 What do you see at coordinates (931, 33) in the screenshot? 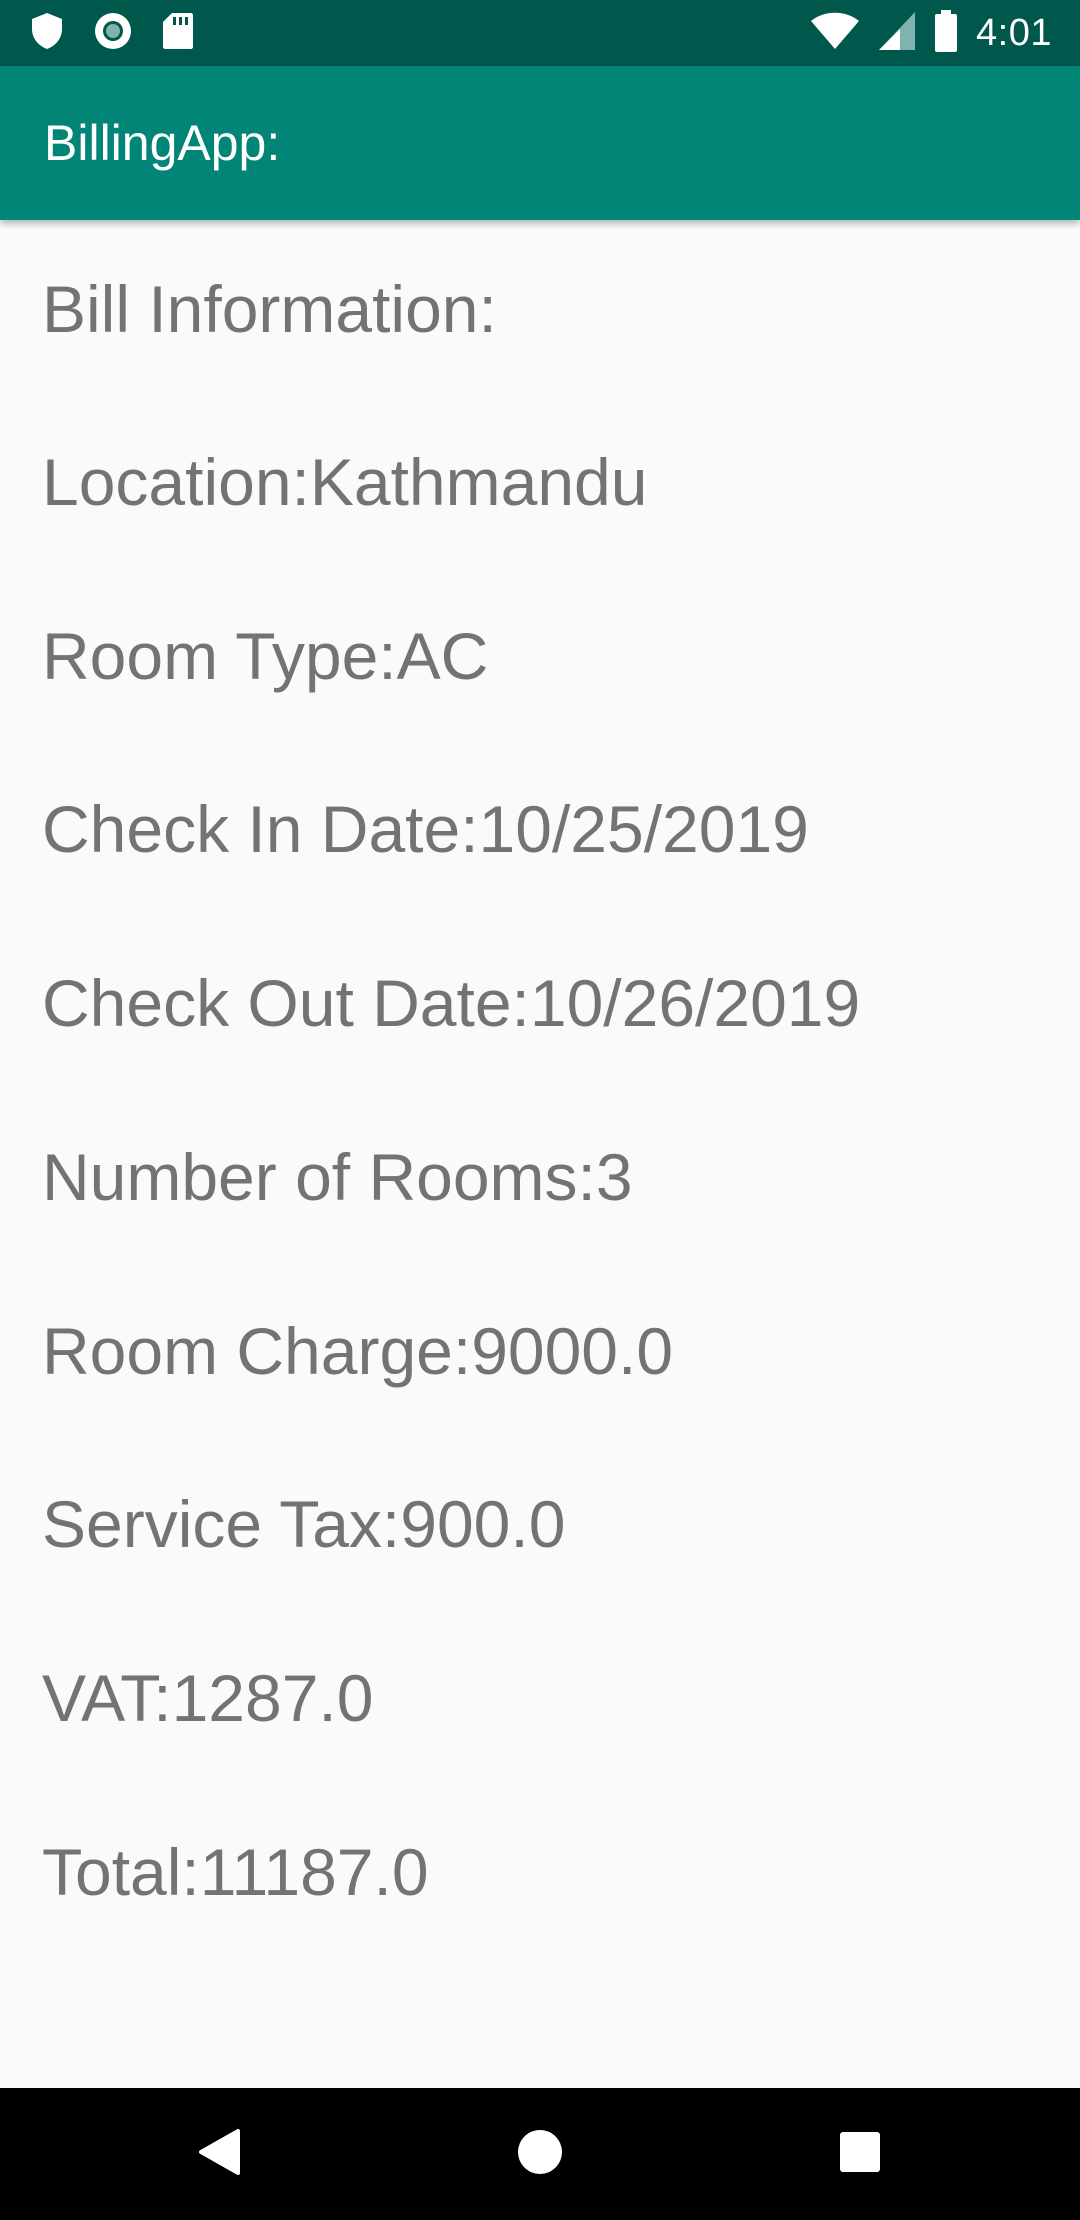
I see `status-right-icons: 4:01` at bounding box center [931, 33].